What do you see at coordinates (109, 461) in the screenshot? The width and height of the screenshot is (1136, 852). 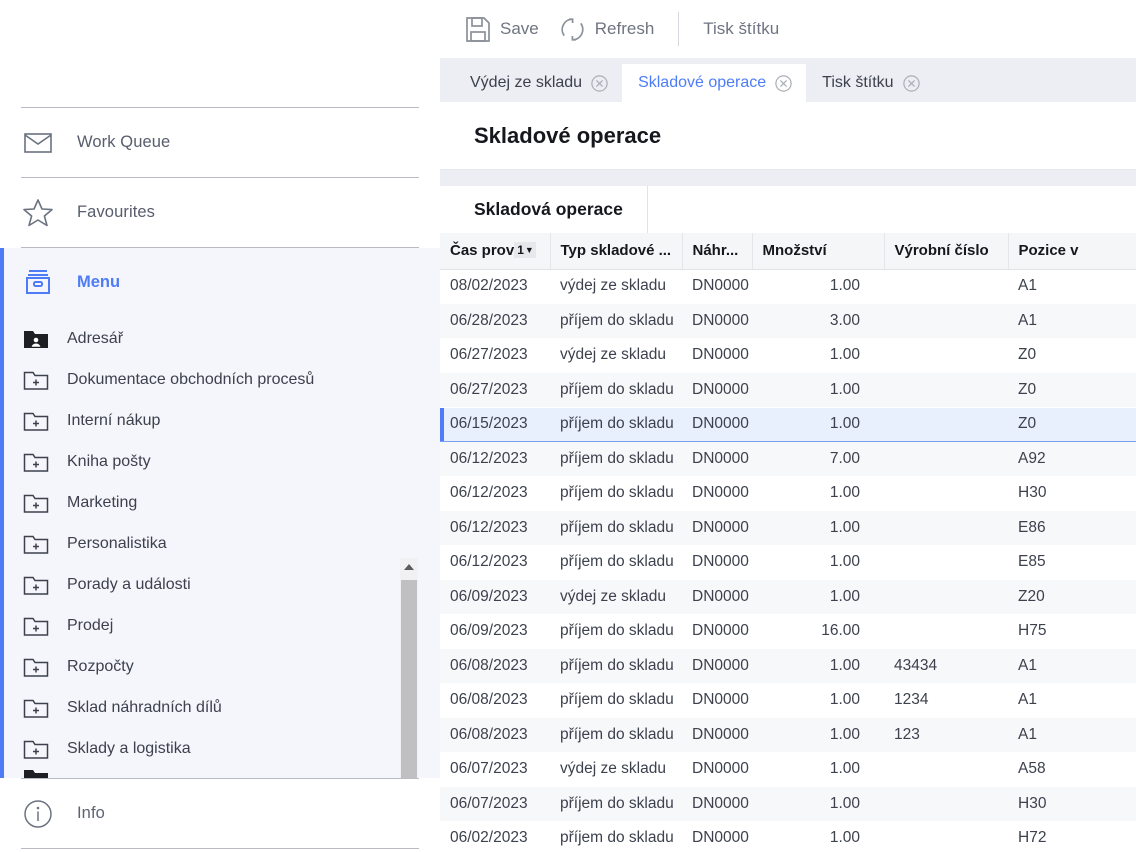 I see `sidebar-tree-item-label: Kniha pošty` at bounding box center [109, 461].